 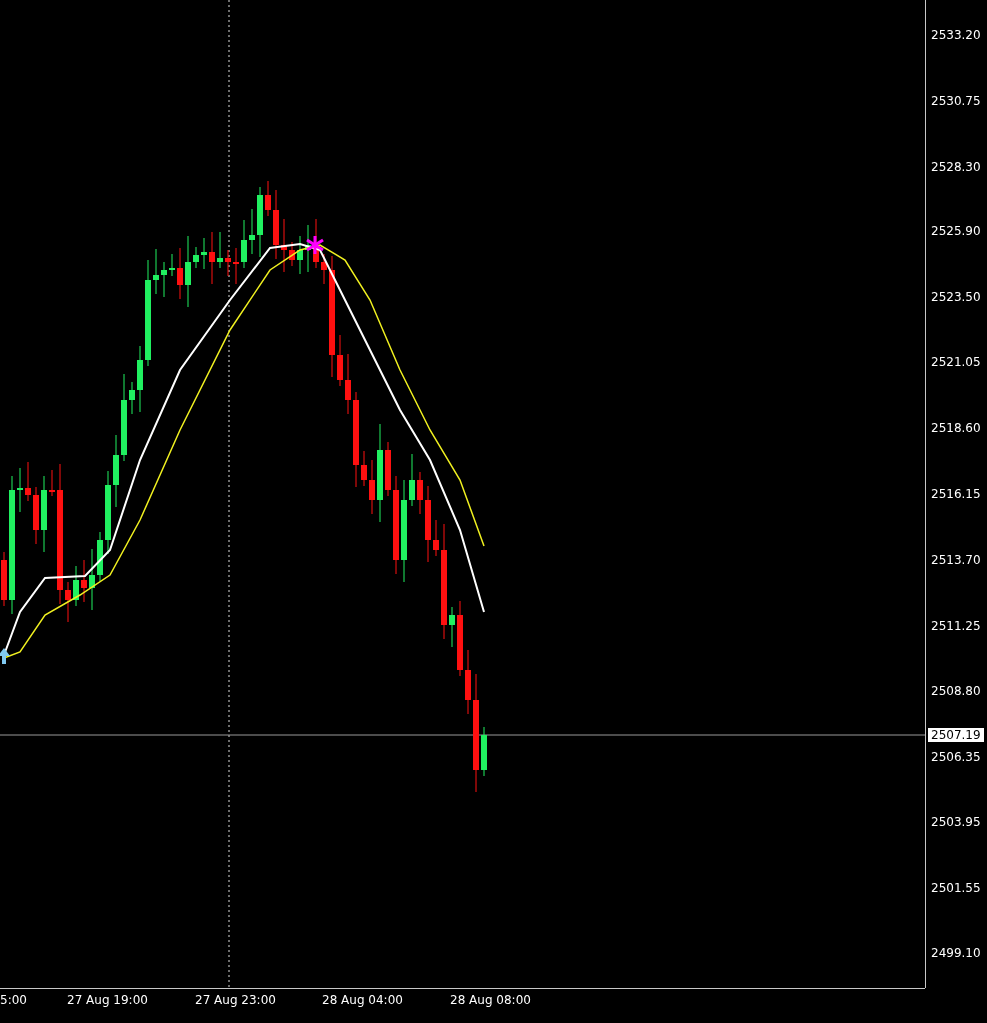 I want to click on price-label: 2499.10, so click(x=956, y=953).